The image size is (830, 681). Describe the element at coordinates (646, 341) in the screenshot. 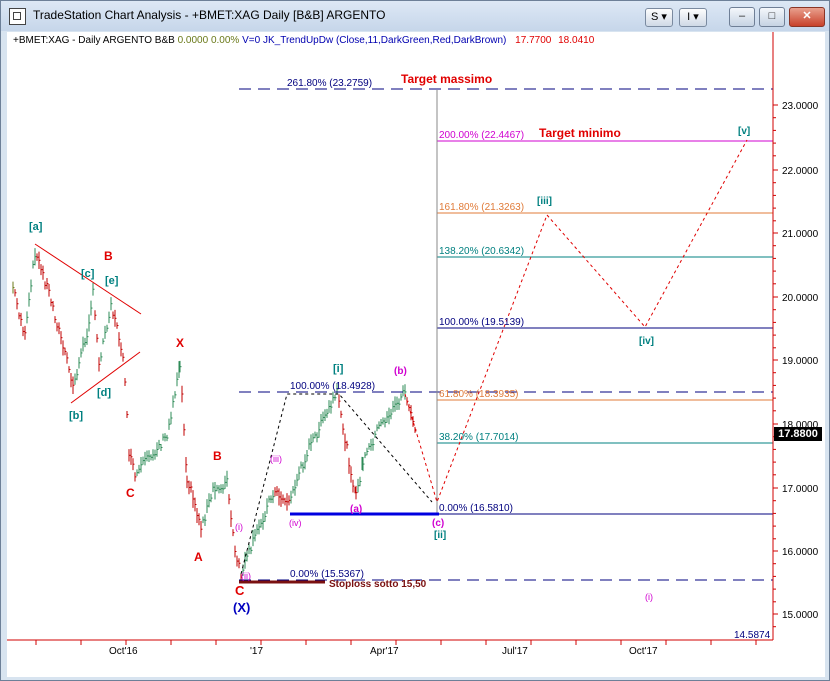

I see `wave-iv-sq: [iv]` at that location.